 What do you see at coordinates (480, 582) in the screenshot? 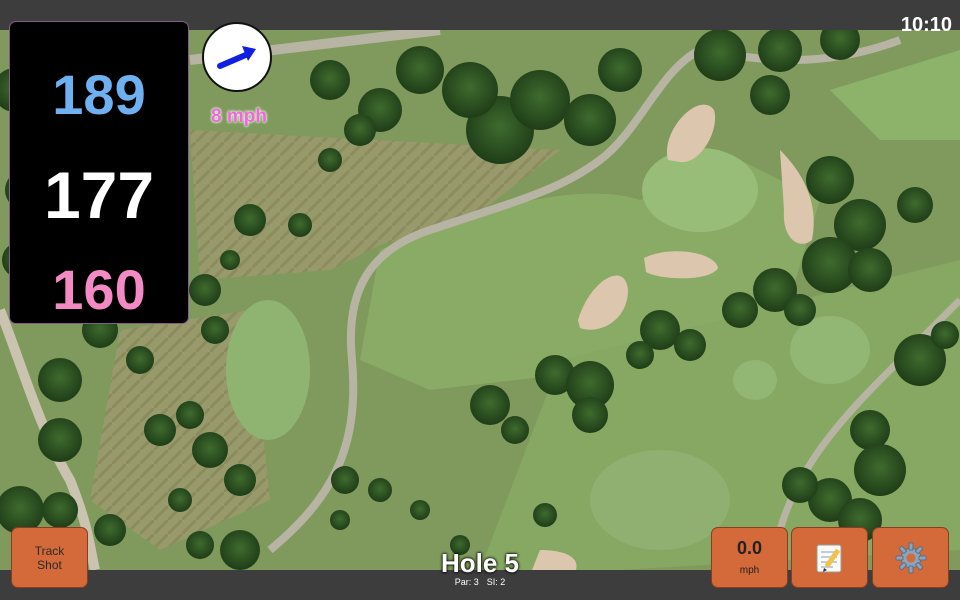
I see `hole-info: Par: 3 SI: 2` at bounding box center [480, 582].